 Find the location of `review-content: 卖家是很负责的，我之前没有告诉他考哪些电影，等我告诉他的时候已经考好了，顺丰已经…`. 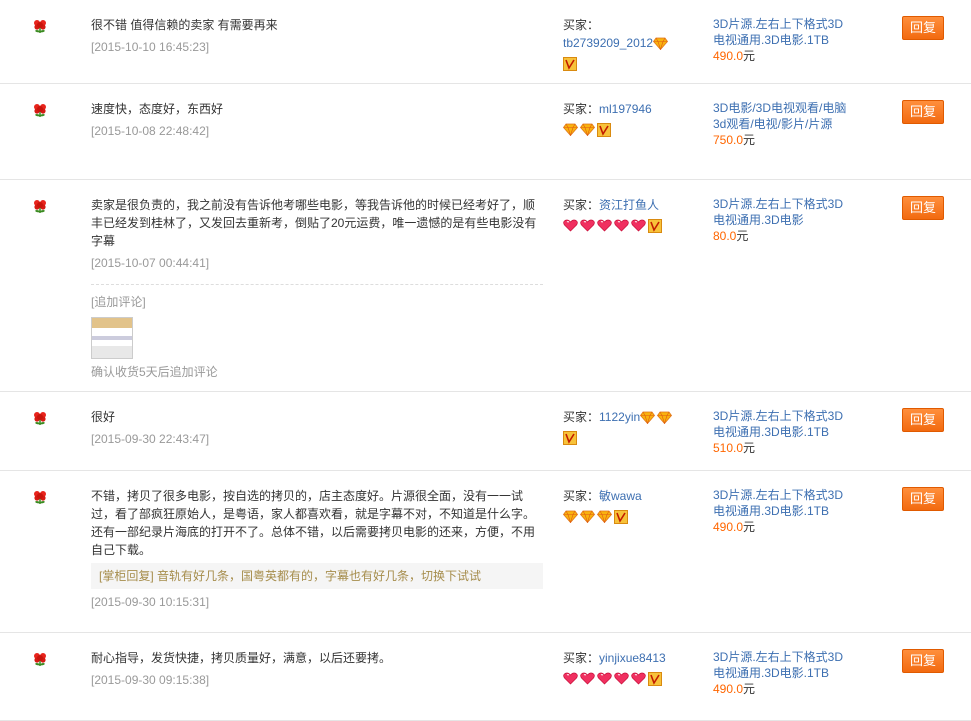

review-content: 卖家是很负责的，我之前没有告诉他考哪些电影，等我告诉他的时候已经考好了，顺丰已经… is located at coordinates (318, 288).